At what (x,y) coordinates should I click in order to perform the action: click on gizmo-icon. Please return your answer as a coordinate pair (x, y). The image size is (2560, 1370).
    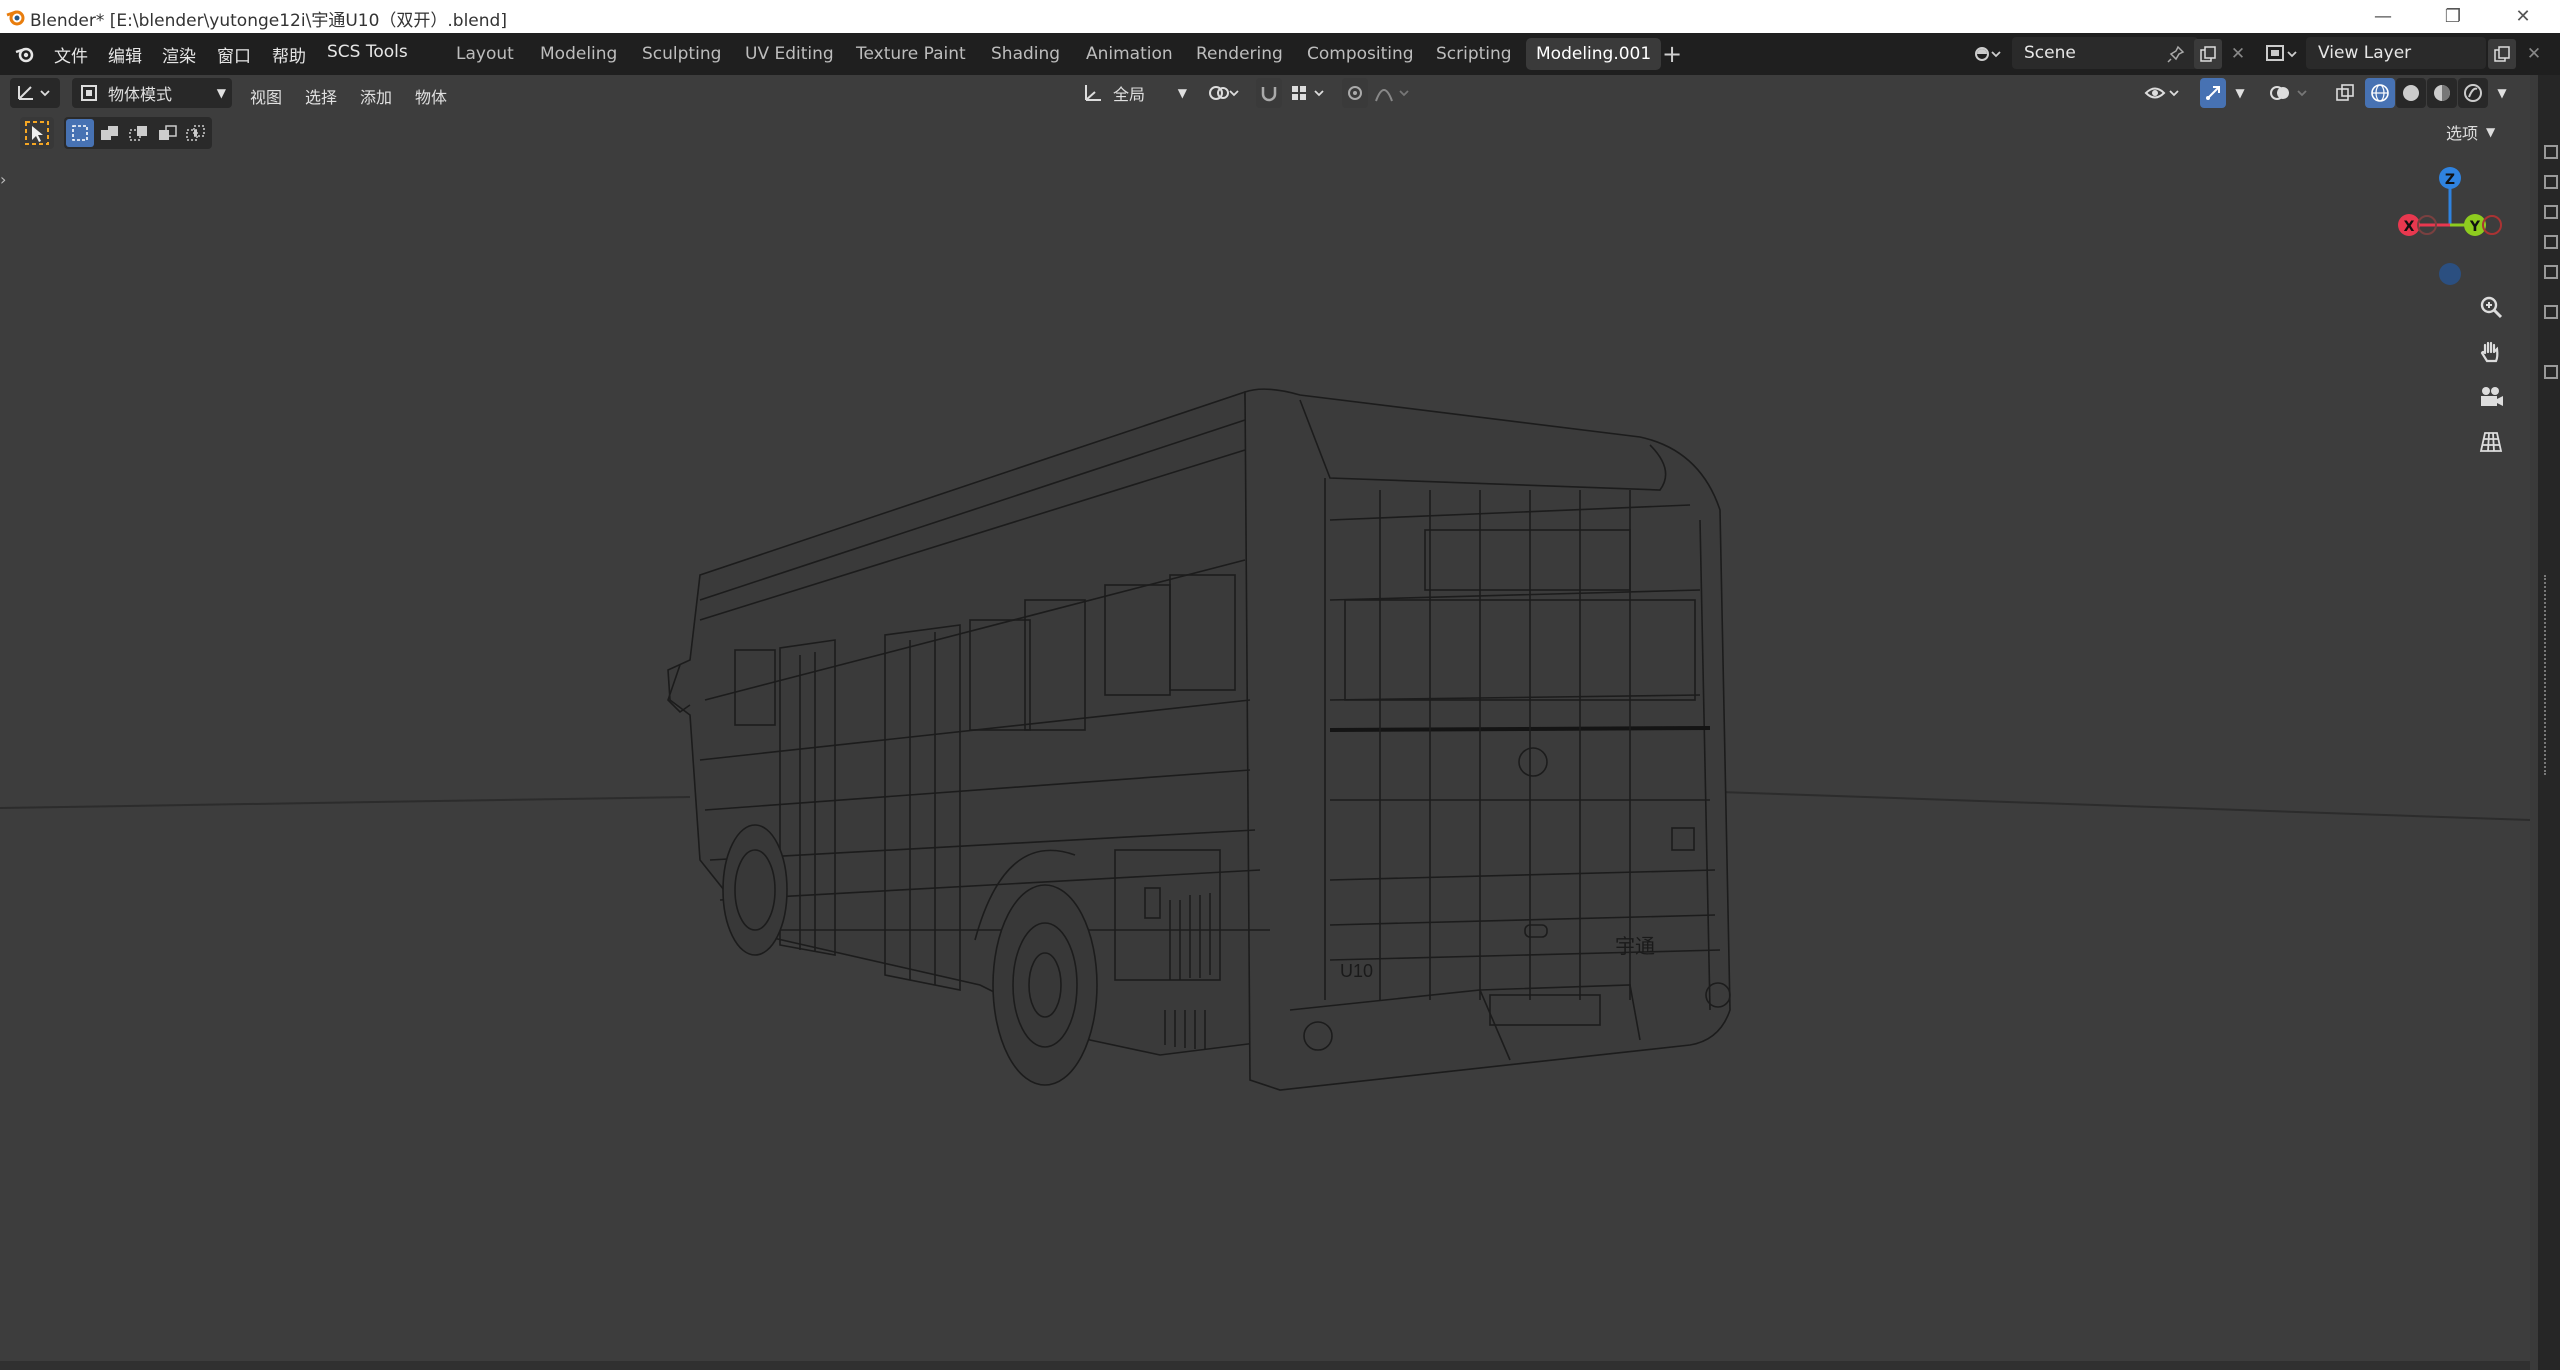
    Looking at the image, I should click on (2213, 93).